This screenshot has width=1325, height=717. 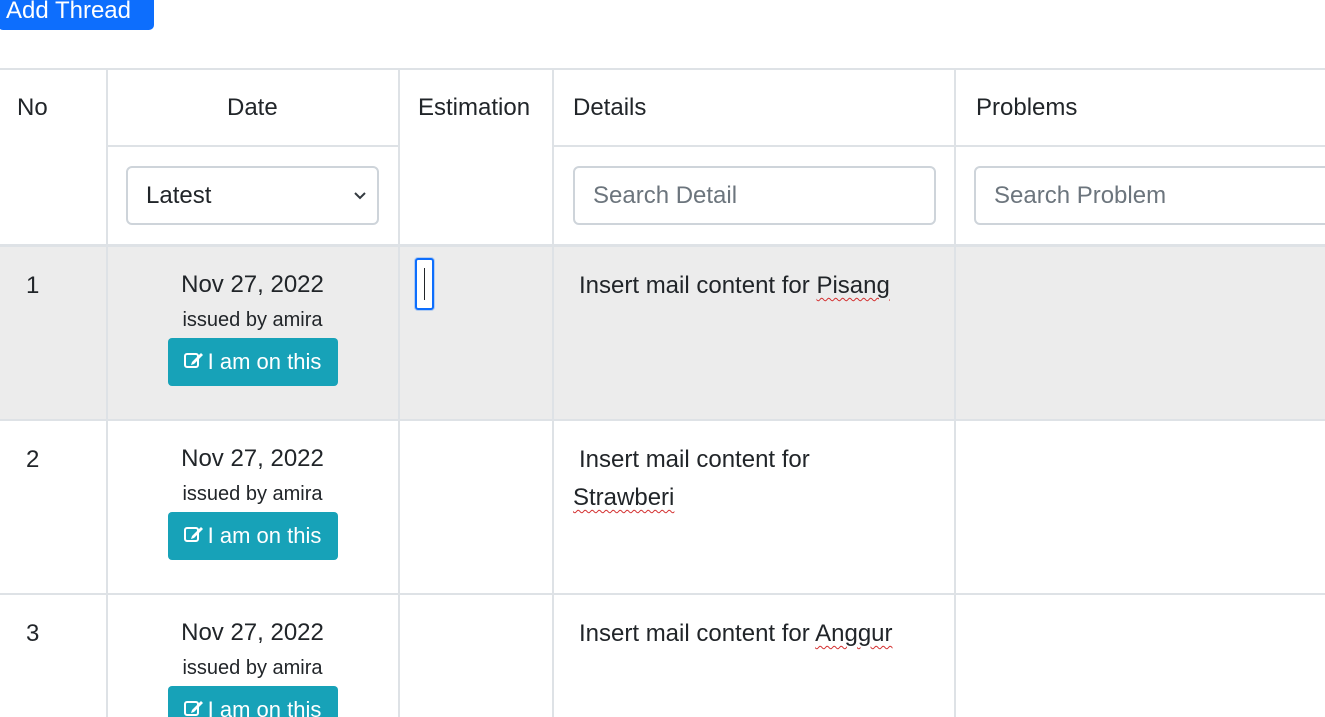 What do you see at coordinates (754, 195) in the screenshot?
I see `search-detail-input` at bounding box center [754, 195].